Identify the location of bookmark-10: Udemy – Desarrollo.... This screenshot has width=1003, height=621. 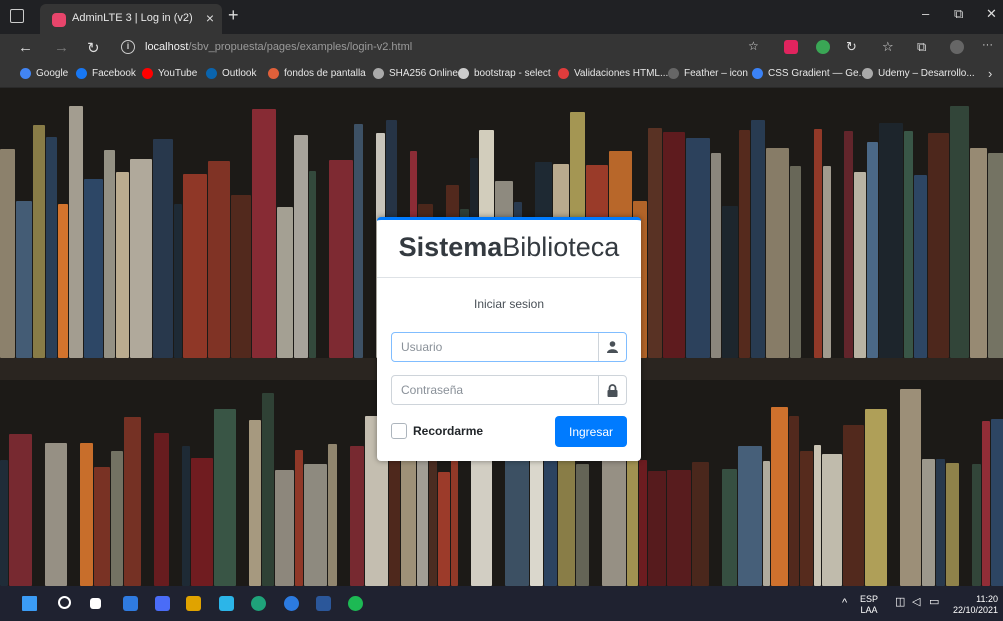
(918, 73).